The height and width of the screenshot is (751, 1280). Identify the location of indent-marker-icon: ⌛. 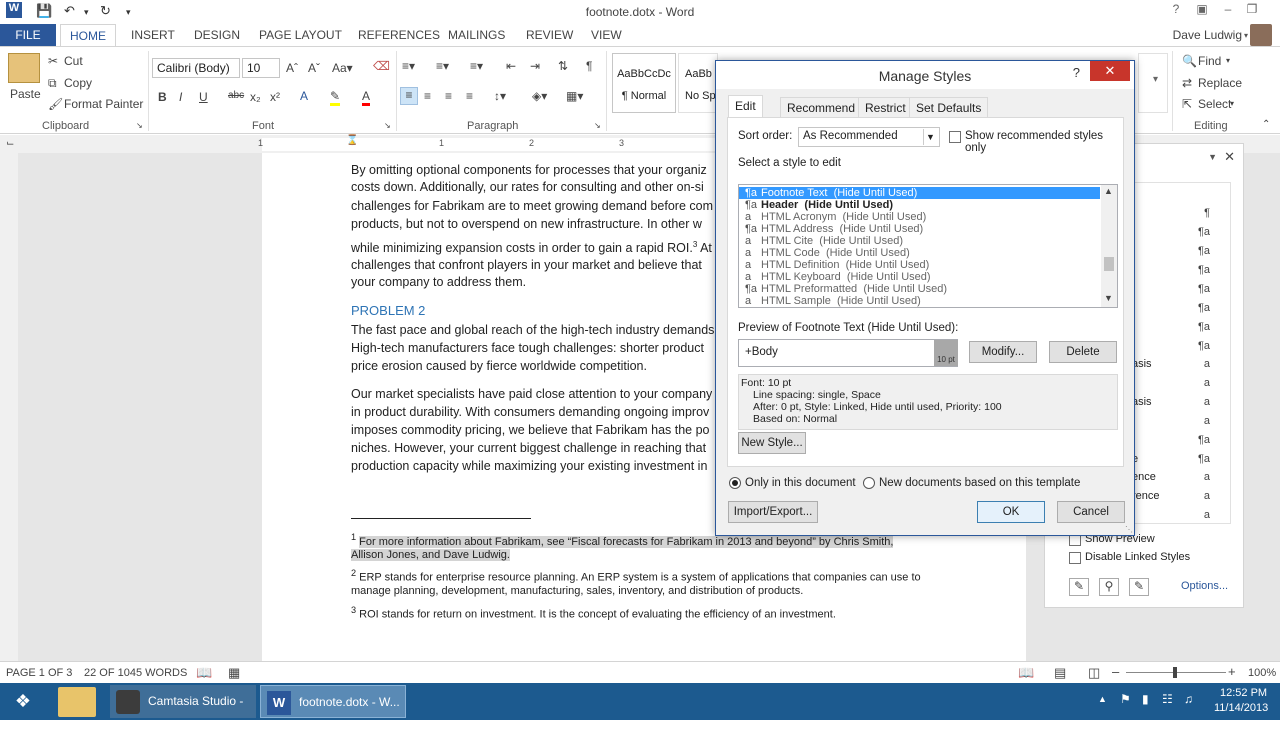
(352, 140).